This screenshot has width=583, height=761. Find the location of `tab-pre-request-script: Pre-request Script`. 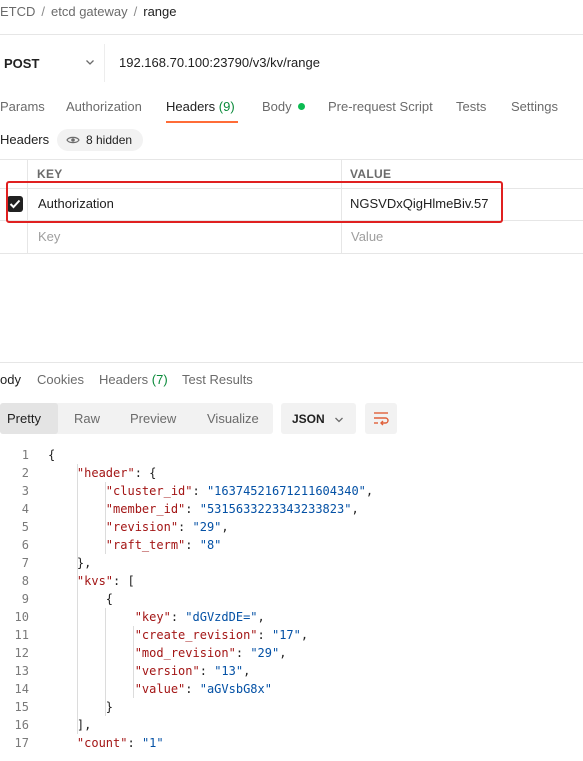

tab-pre-request-script: Pre-request Script is located at coordinates (380, 108).